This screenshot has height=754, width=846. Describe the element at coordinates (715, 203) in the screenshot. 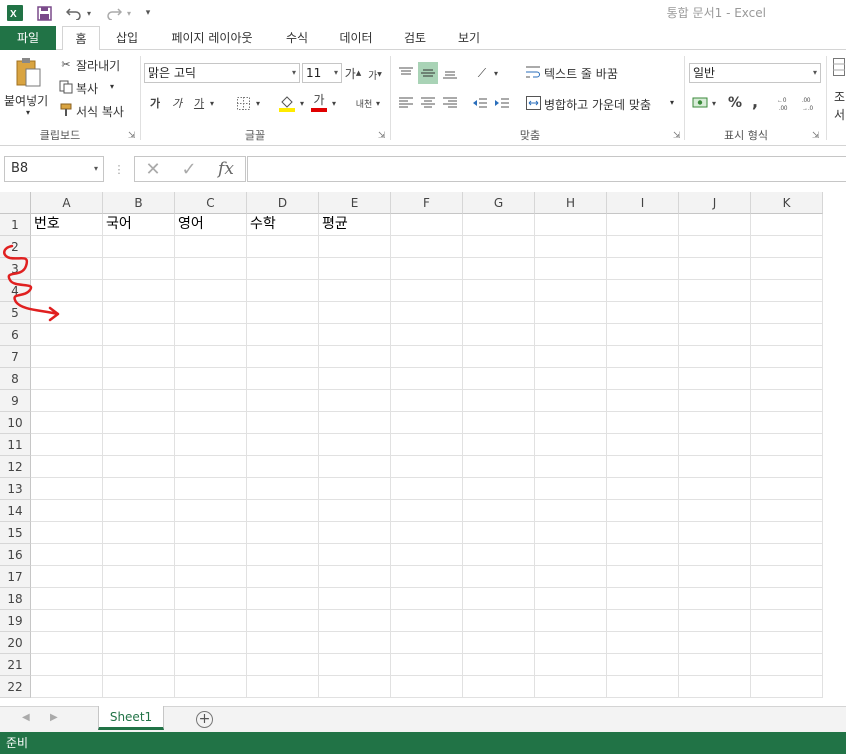

I see `column-header-j: J` at that location.